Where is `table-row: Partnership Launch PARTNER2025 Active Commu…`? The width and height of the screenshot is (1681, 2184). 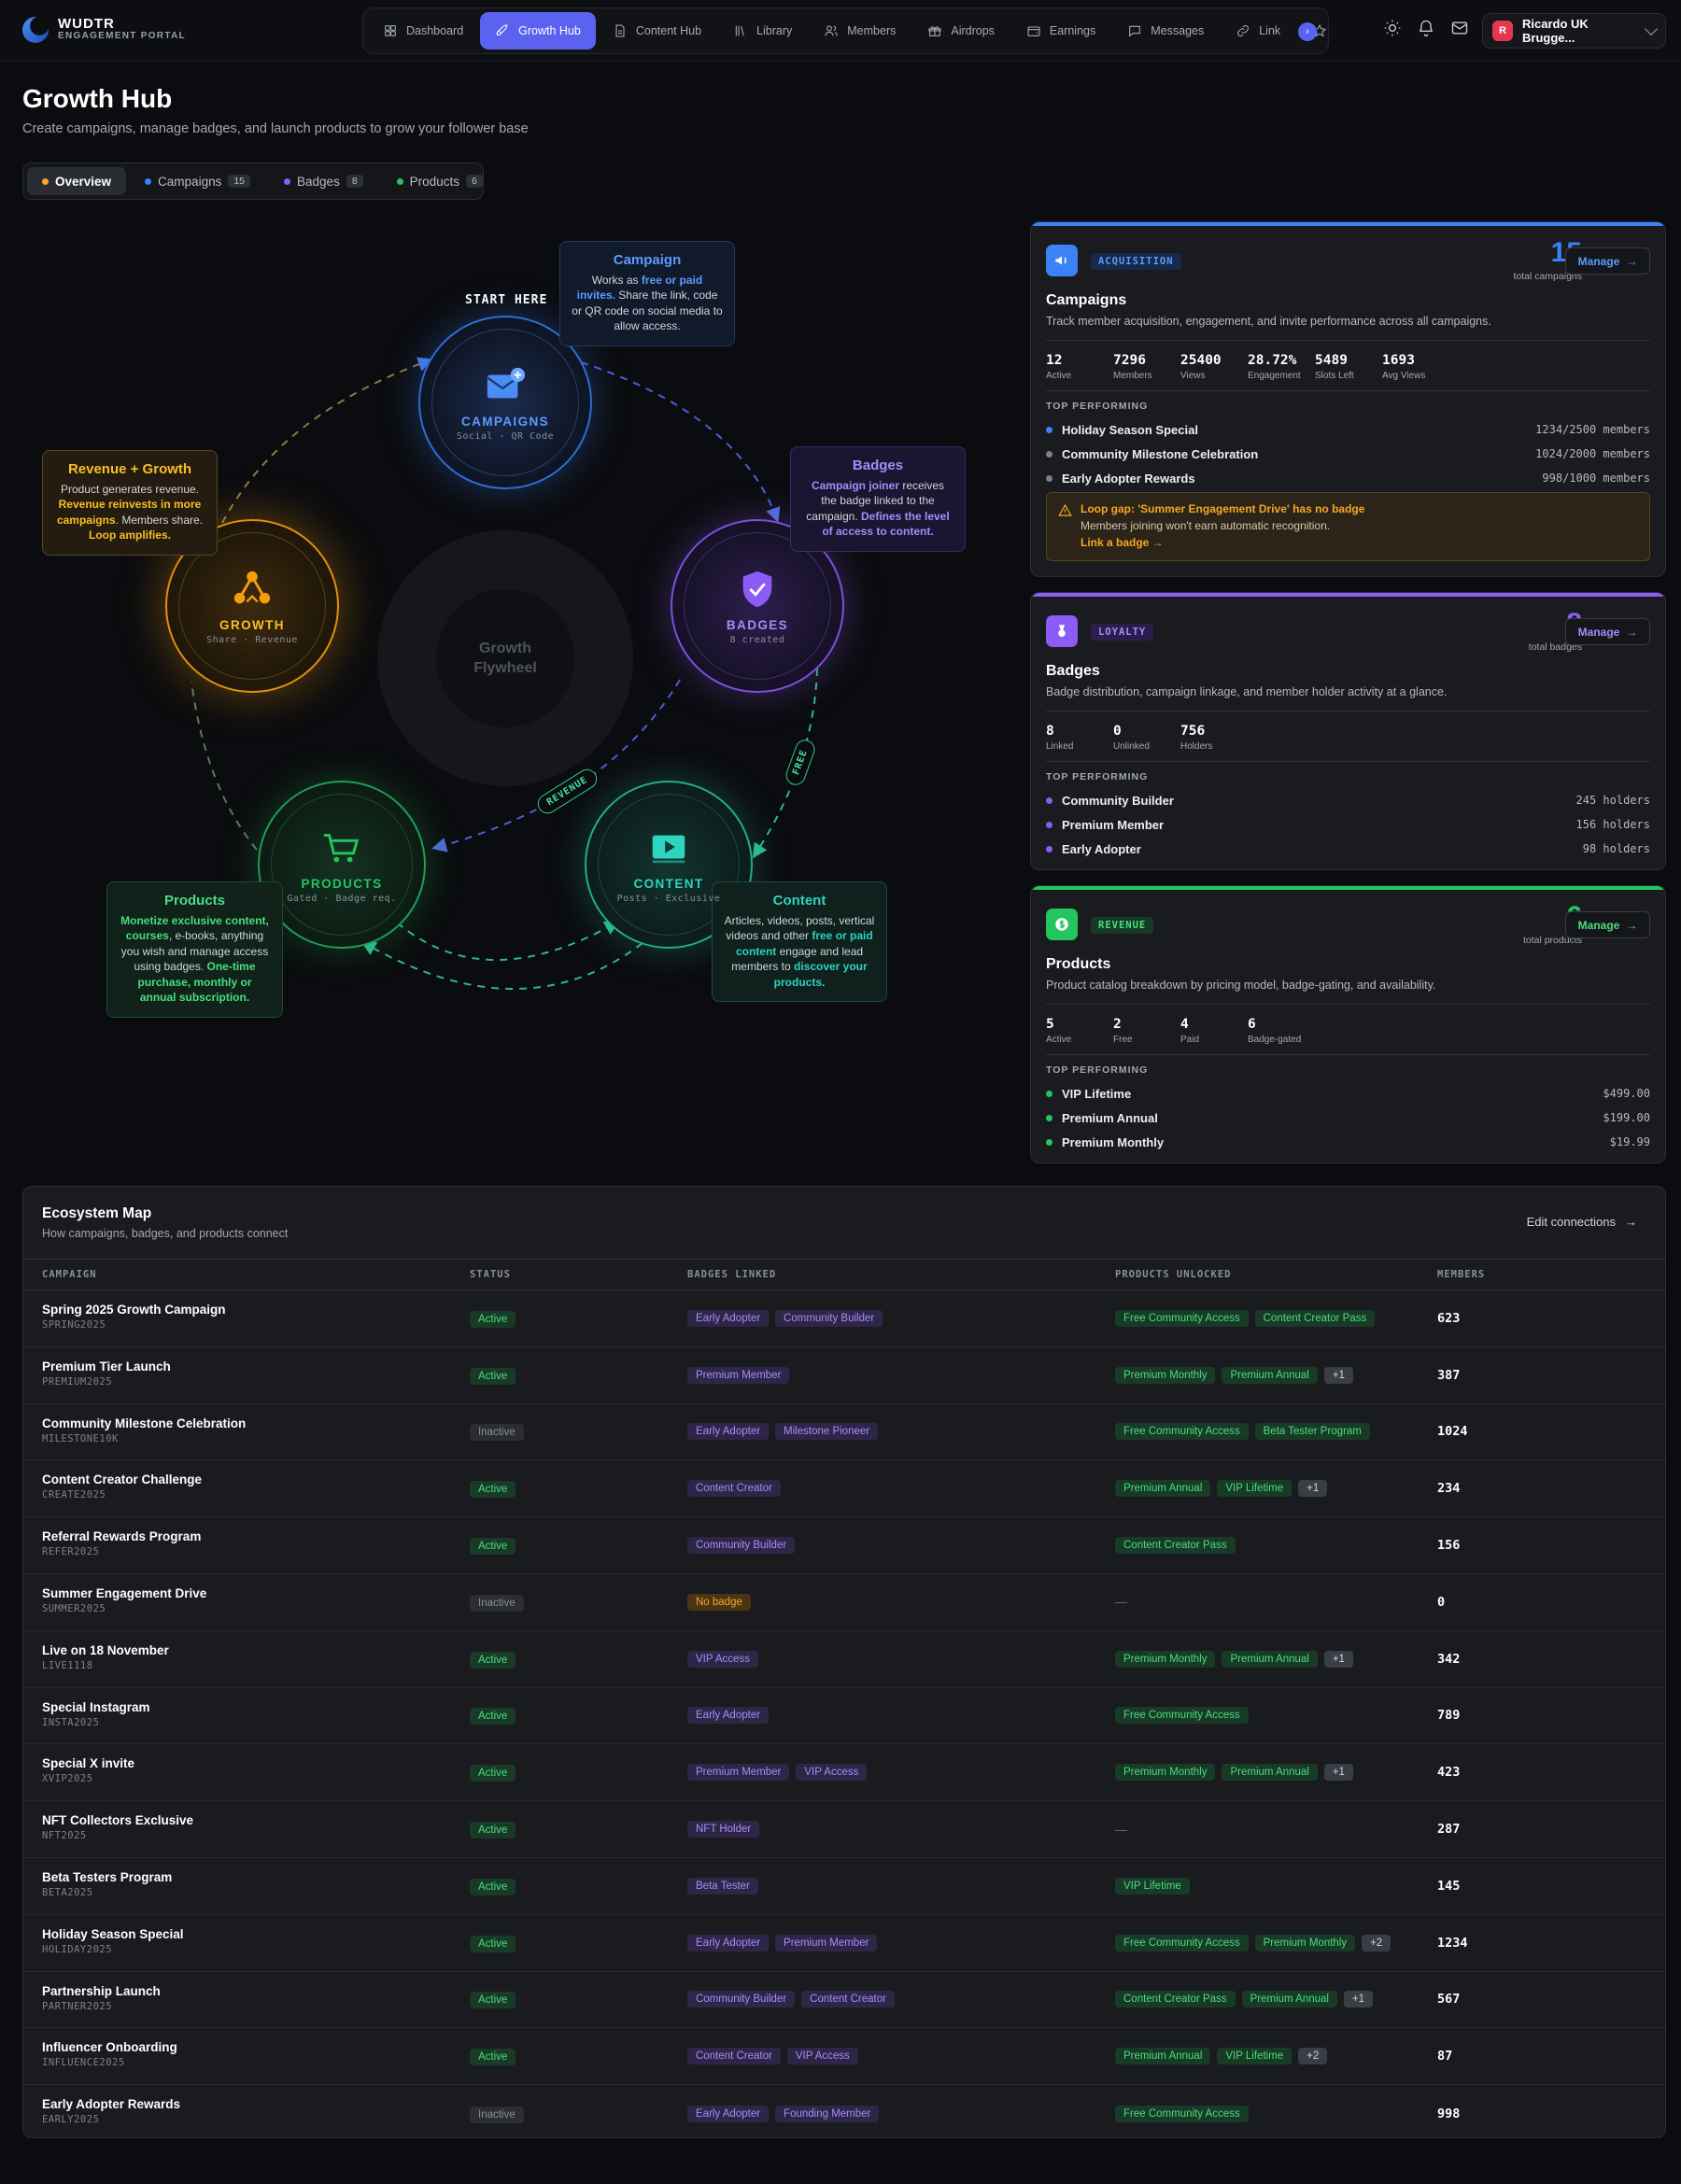
table-row: Partnership Launch PARTNER2025 Active Commu… is located at coordinates (844, 2000).